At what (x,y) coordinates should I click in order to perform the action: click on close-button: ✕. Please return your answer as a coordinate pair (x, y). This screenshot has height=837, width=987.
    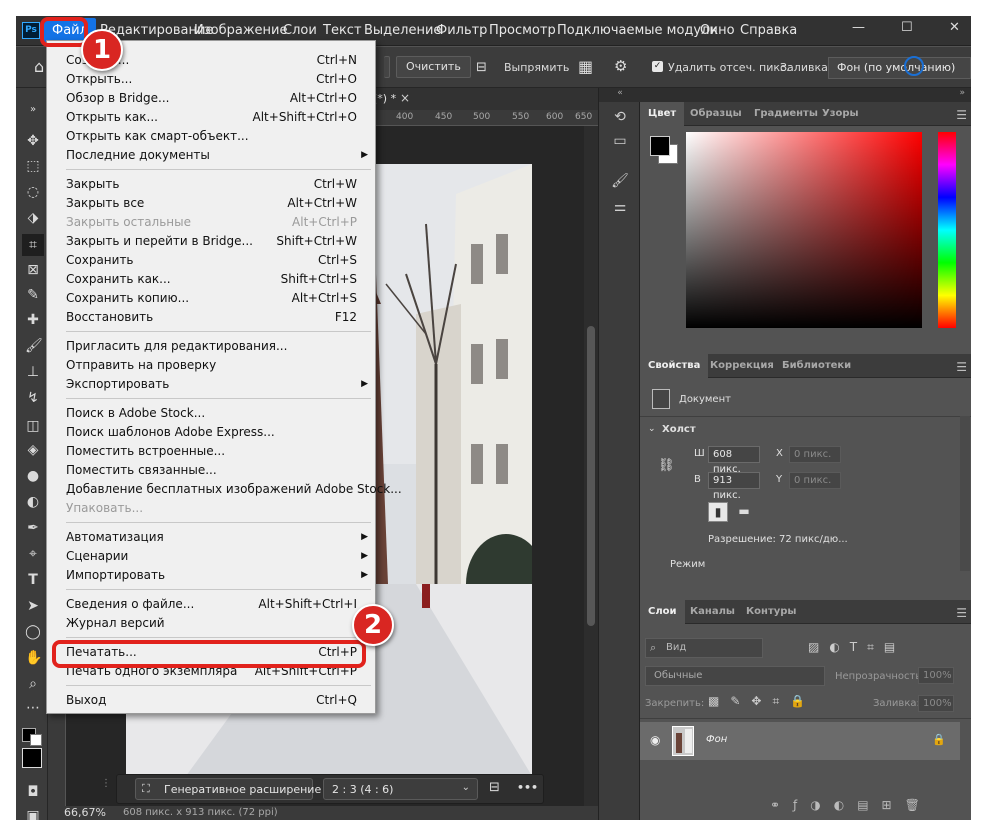
    Looking at the image, I should click on (954, 27).